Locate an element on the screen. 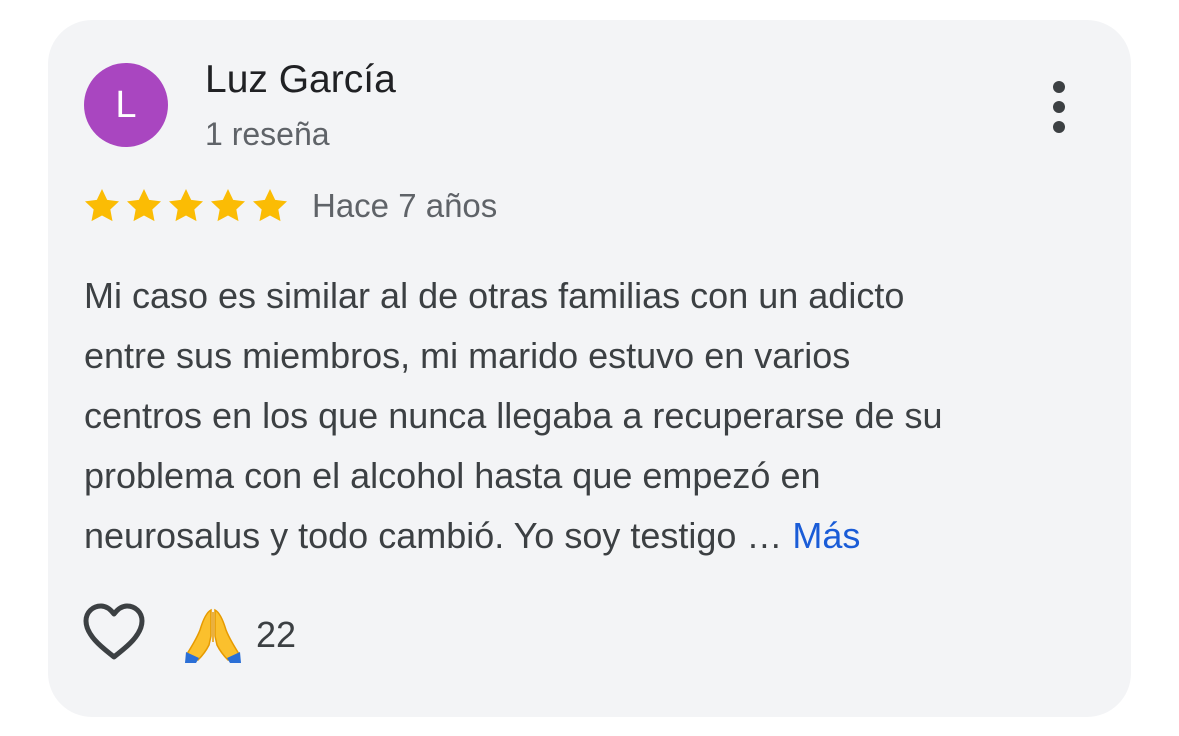  reaction-count: 22 is located at coordinates (276, 634).